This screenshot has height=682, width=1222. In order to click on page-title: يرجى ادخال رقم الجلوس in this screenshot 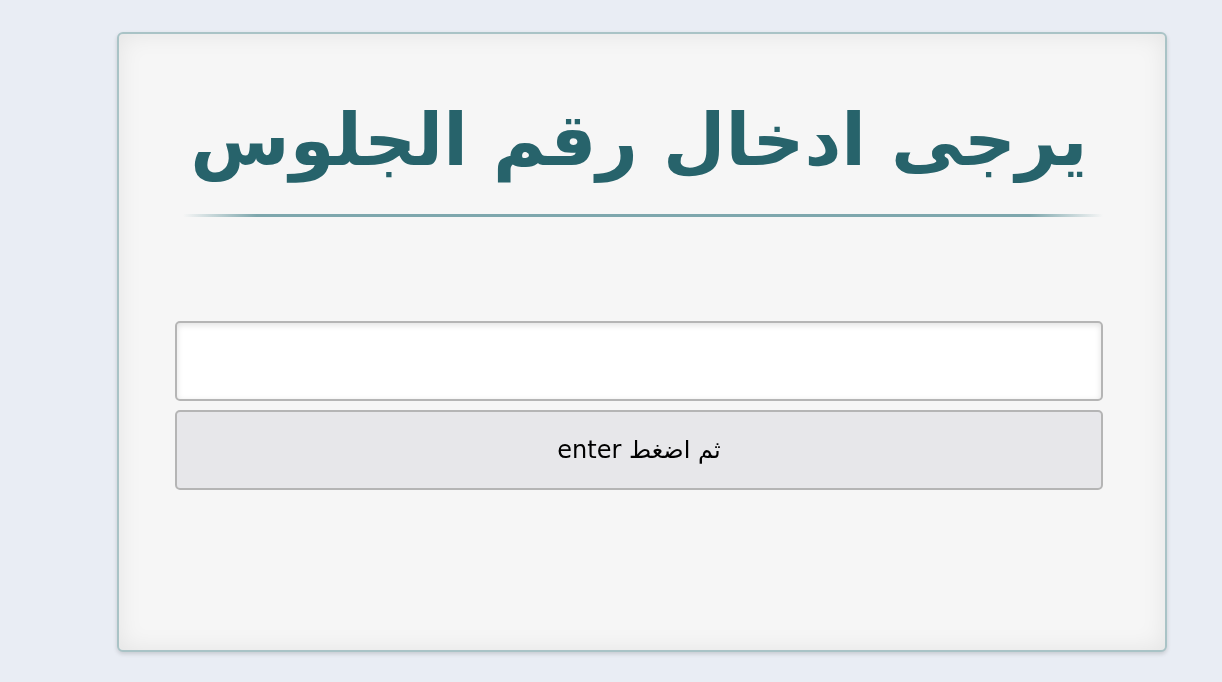, I will do `click(639, 141)`.